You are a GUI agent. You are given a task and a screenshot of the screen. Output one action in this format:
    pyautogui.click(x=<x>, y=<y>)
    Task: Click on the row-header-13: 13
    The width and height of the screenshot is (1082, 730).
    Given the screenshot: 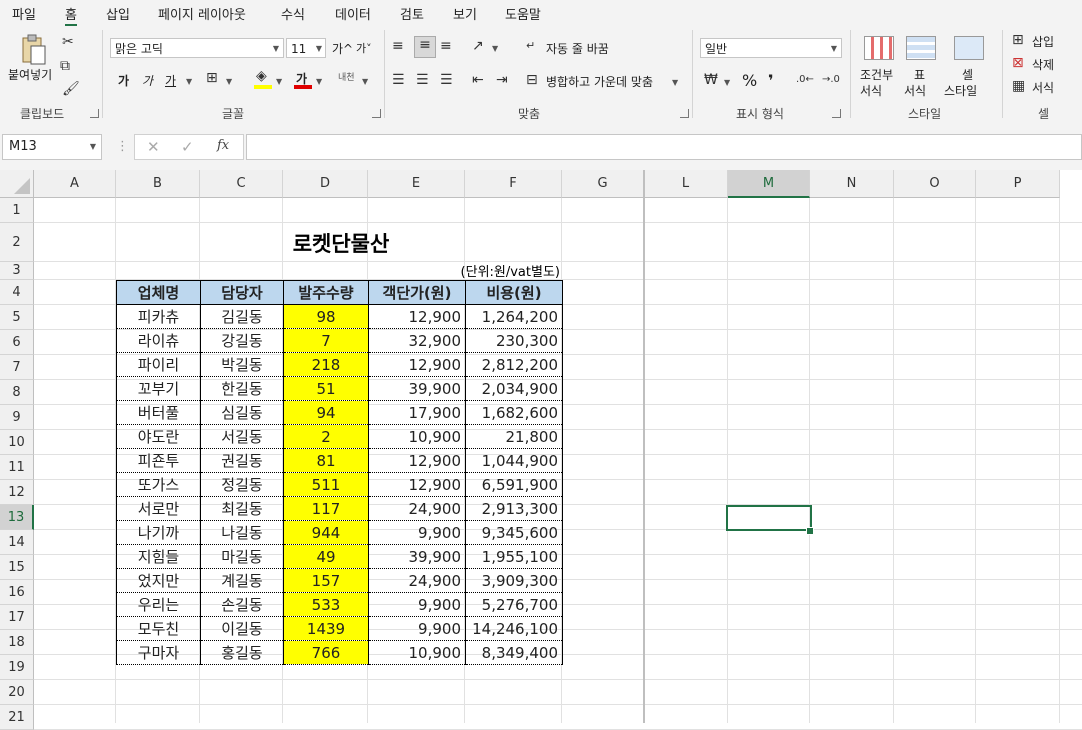 What is the action you would take?
    pyautogui.click(x=17, y=517)
    